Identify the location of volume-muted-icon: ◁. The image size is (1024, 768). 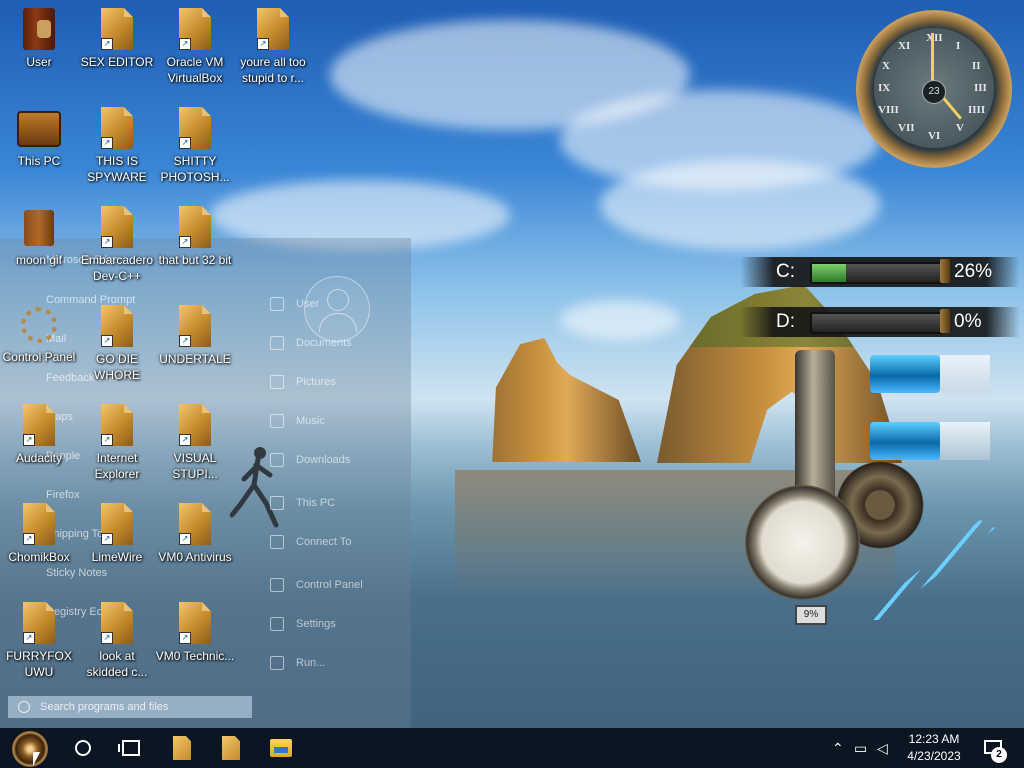
(882, 748).